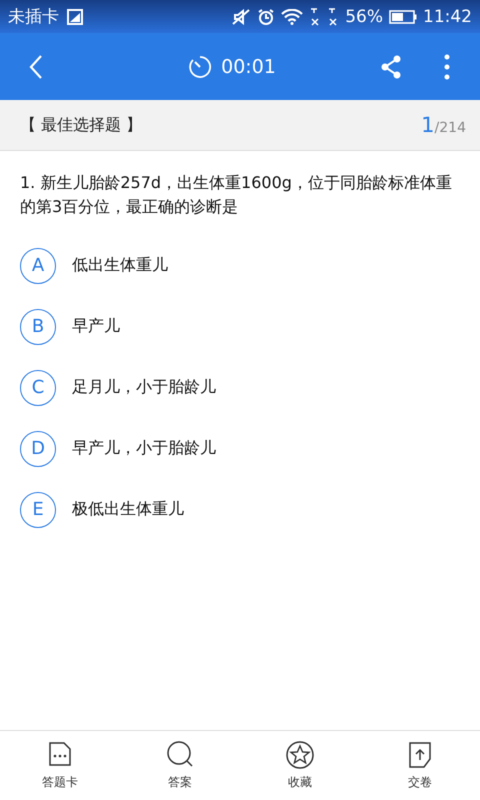 The image size is (480, 800). Describe the element at coordinates (144, 448) in the screenshot. I see `option-text: 早产儿，小于胎龄儿` at that location.